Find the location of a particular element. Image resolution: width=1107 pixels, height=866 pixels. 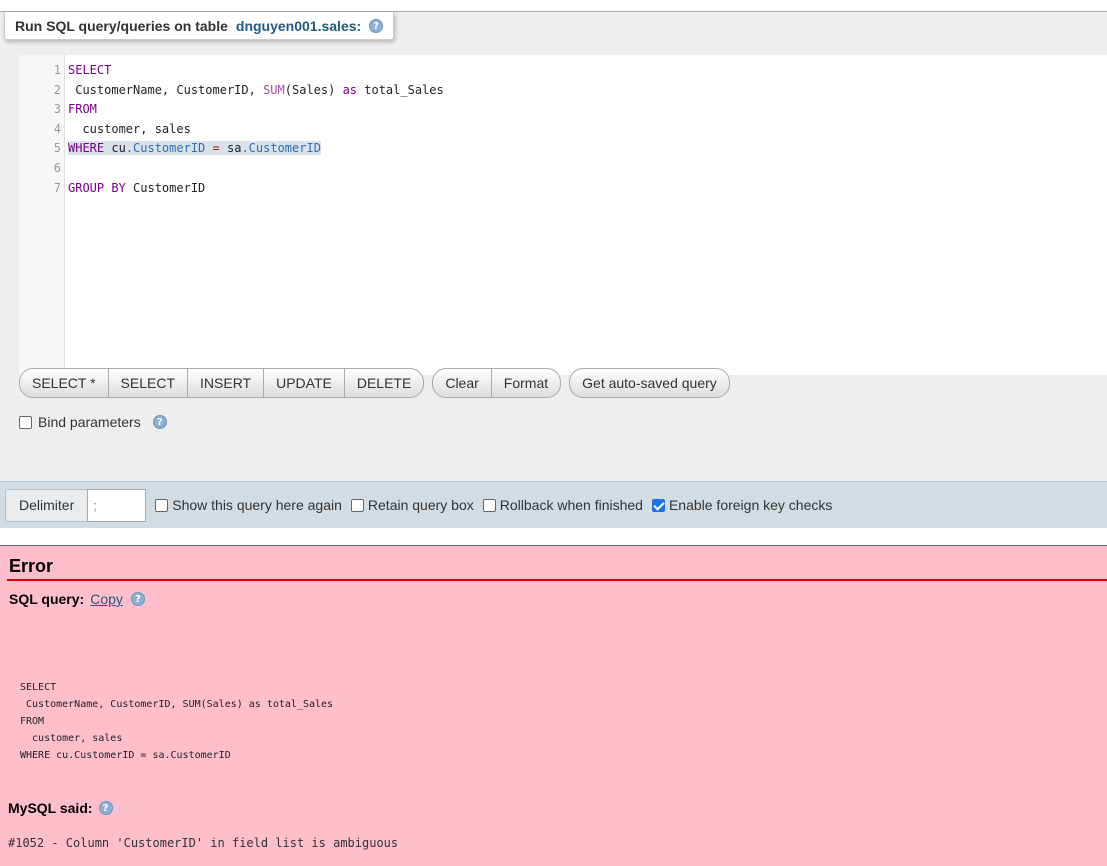

line-number: 6 is located at coordinates (57, 168).